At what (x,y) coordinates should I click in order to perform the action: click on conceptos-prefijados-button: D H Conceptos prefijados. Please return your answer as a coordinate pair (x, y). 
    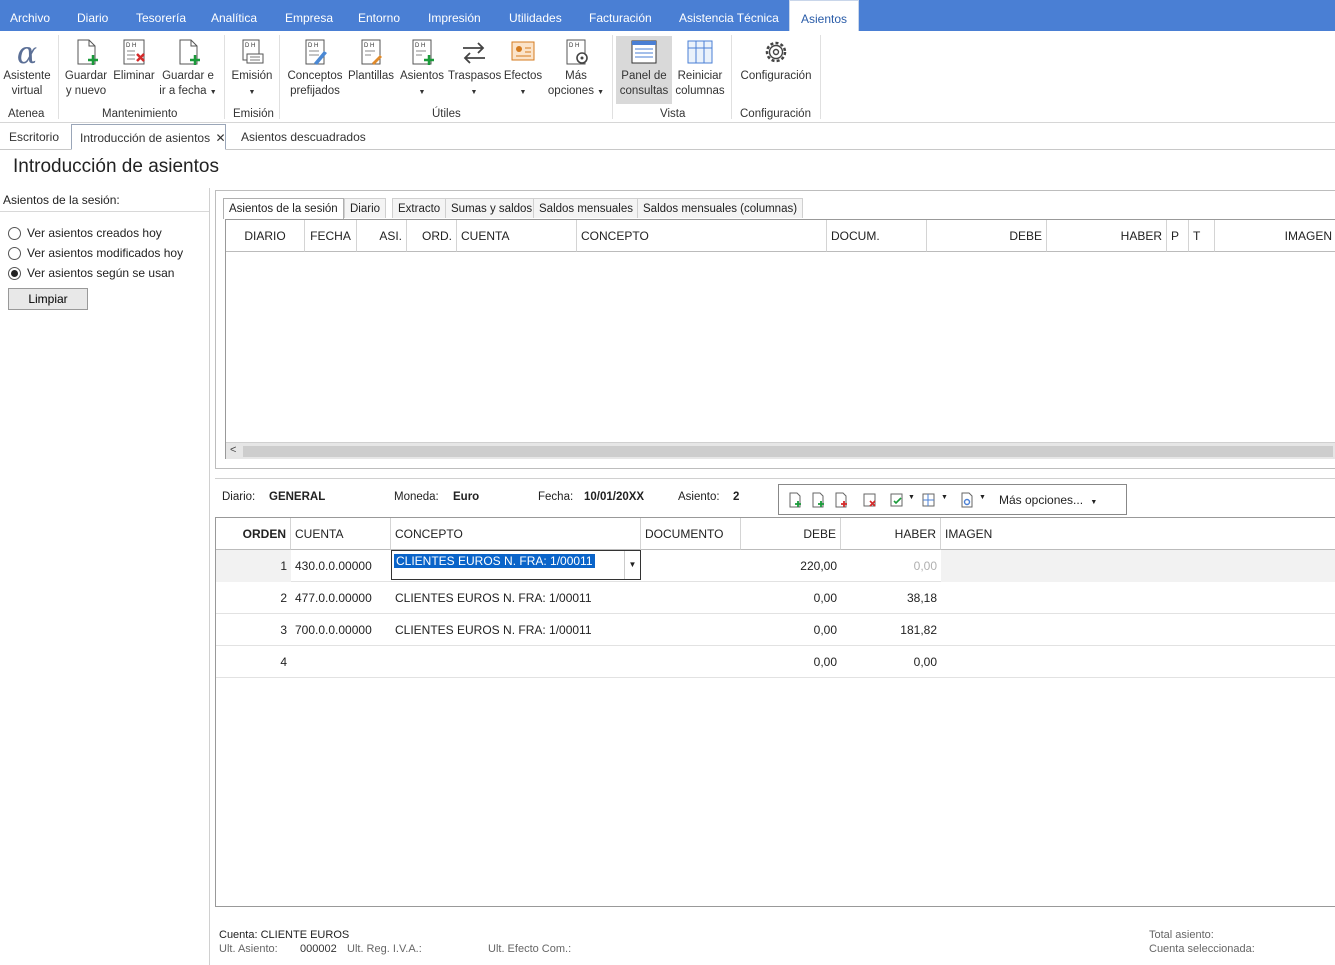
    Looking at the image, I should click on (315, 68).